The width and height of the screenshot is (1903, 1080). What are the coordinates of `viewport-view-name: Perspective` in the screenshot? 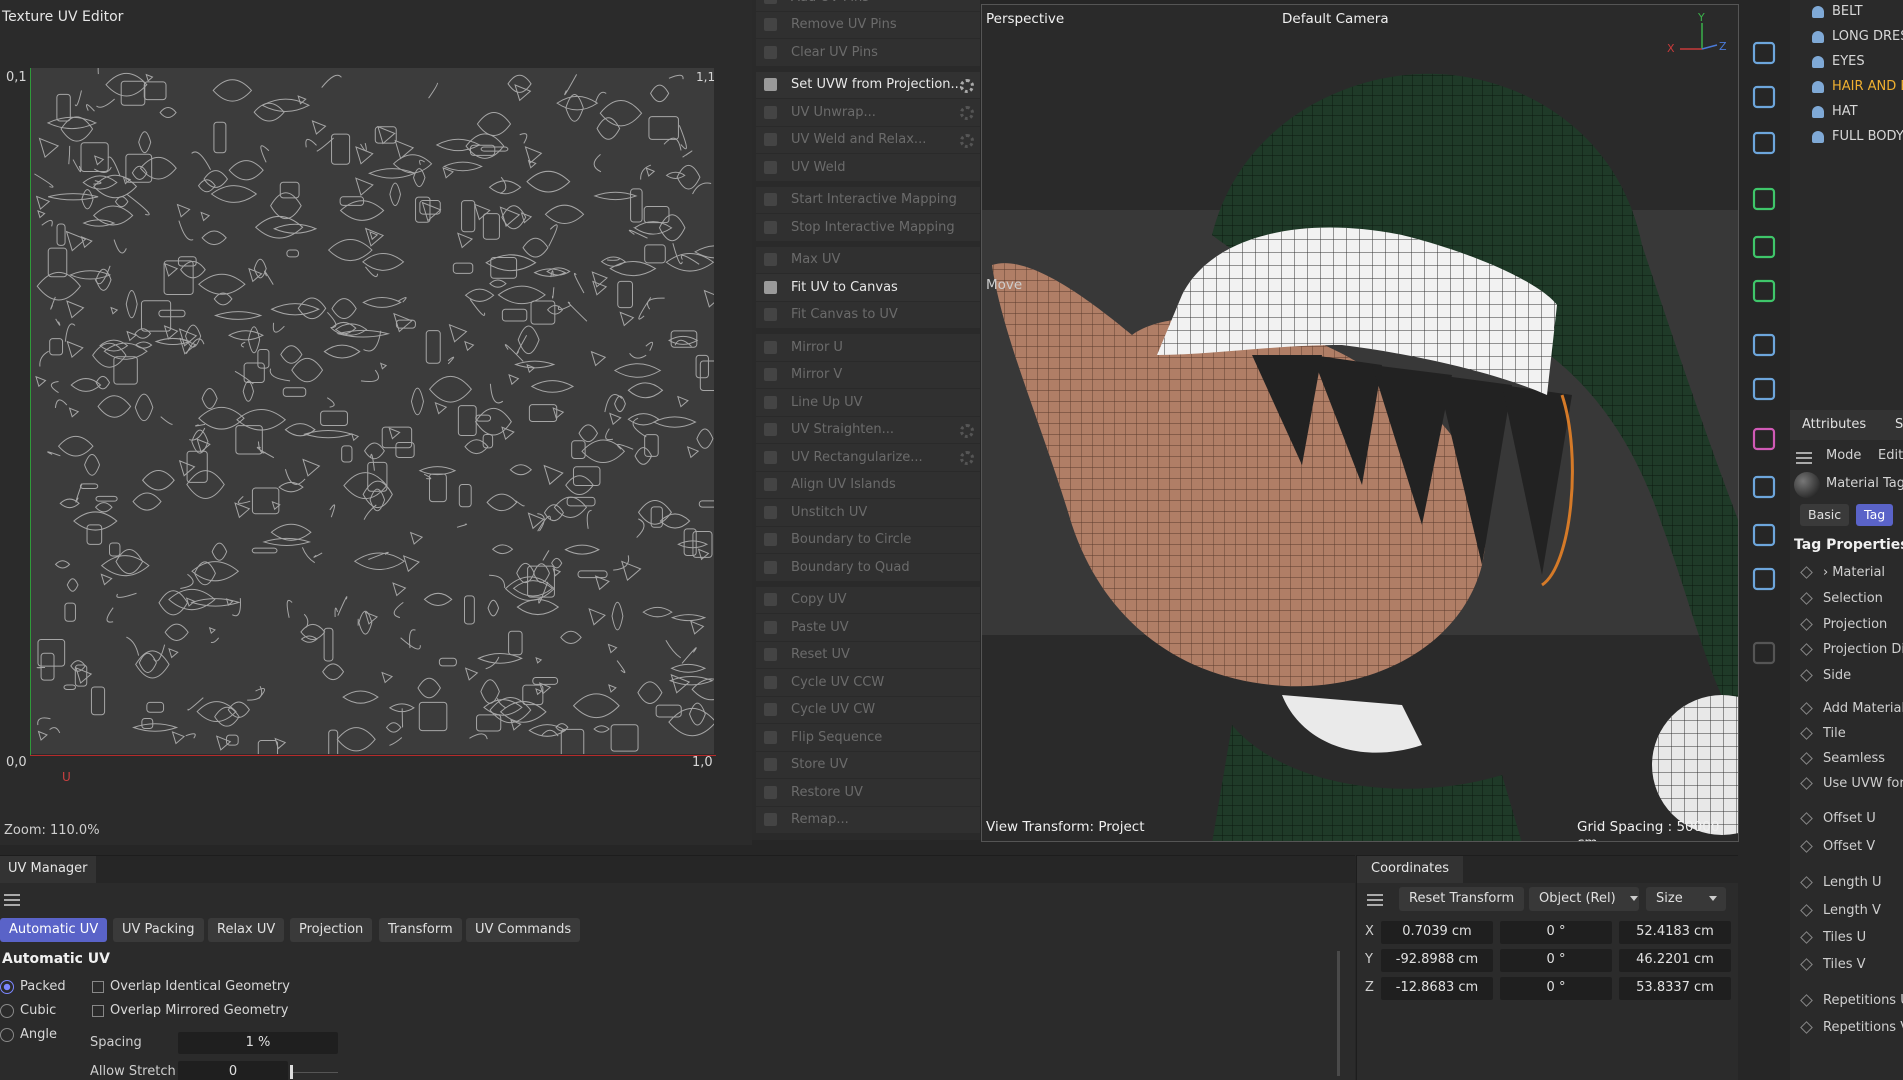 It's located at (1025, 19).